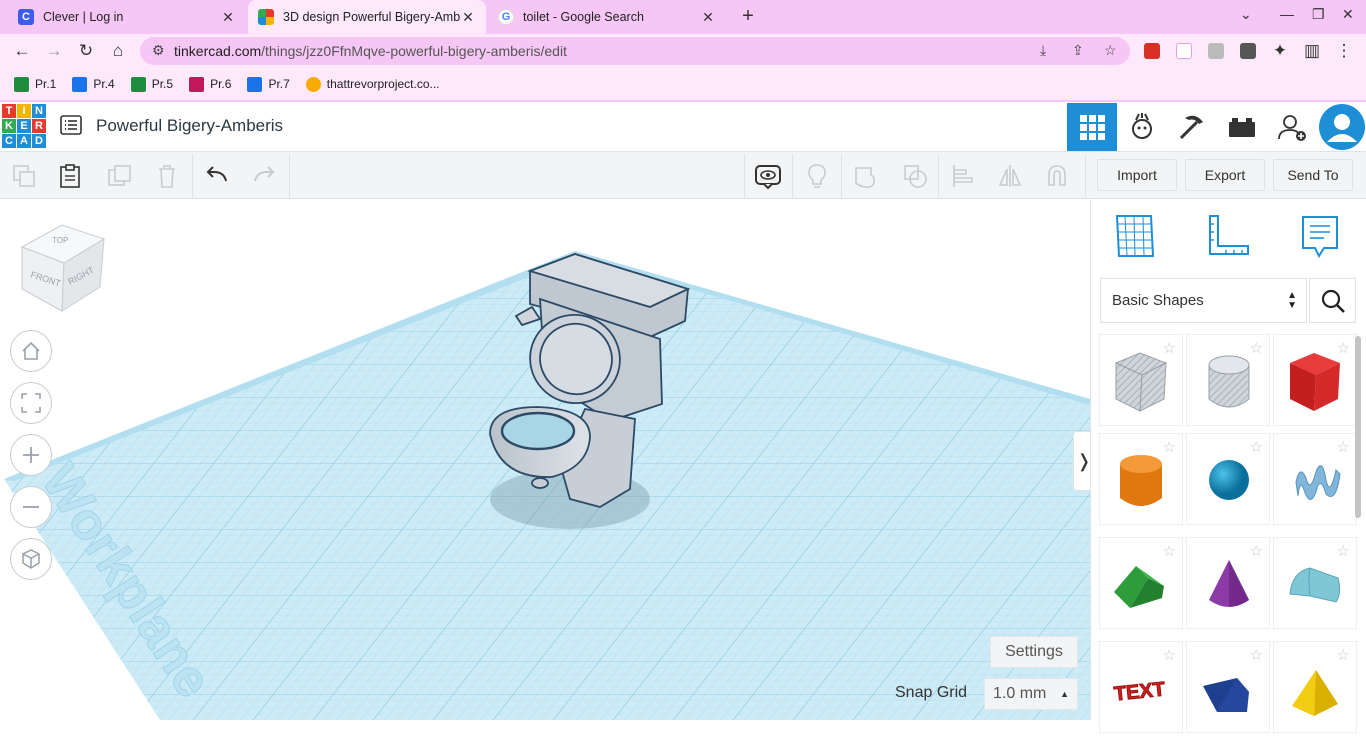 The width and height of the screenshot is (1366, 739). Describe the element at coordinates (1137, 175) in the screenshot. I see `import-button: Import` at that location.